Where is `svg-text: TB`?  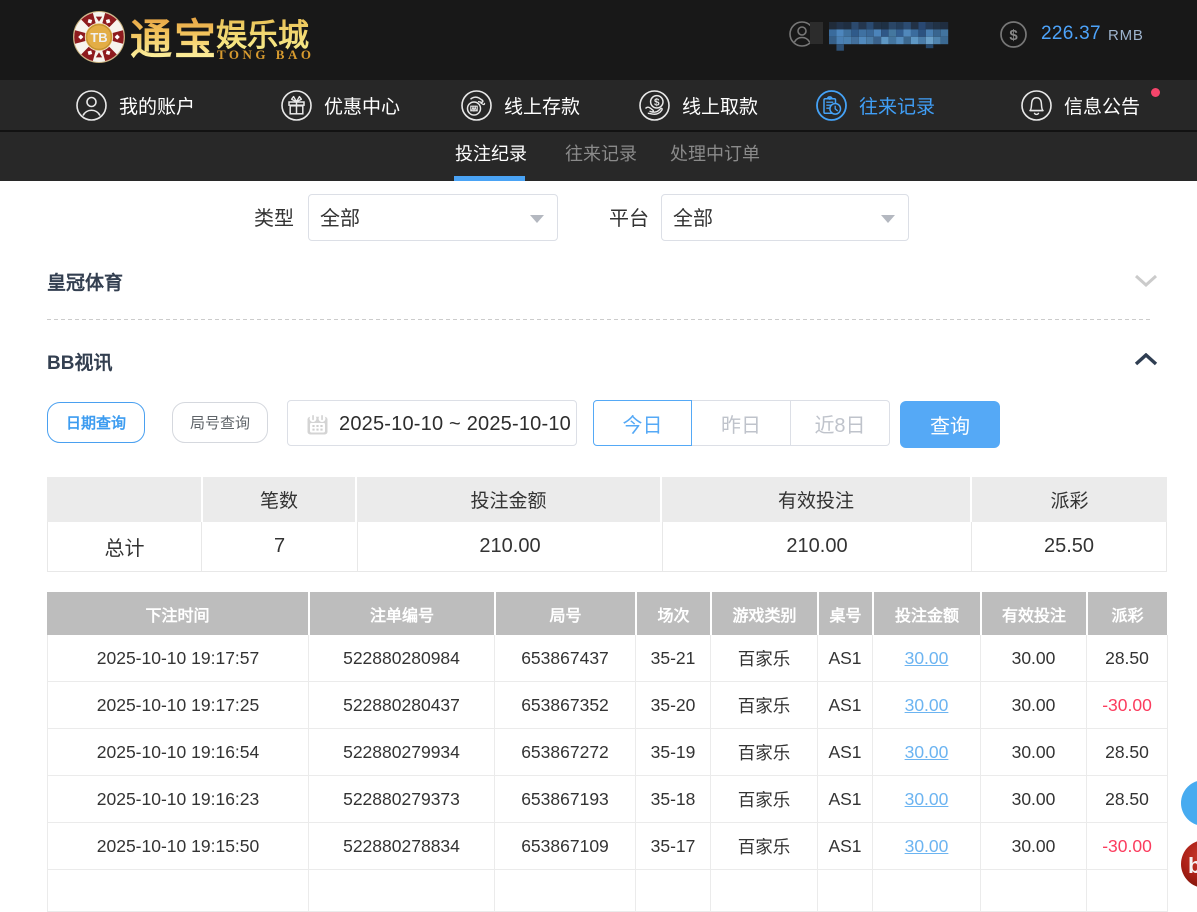 svg-text: TB is located at coordinates (98, 37).